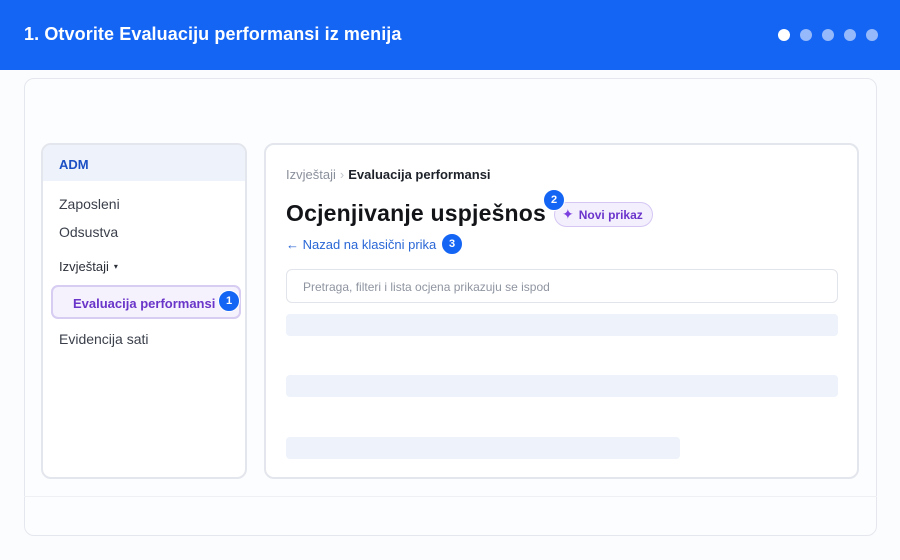  I want to click on new-view-badge: ✦ Novi prikaz, so click(603, 214).